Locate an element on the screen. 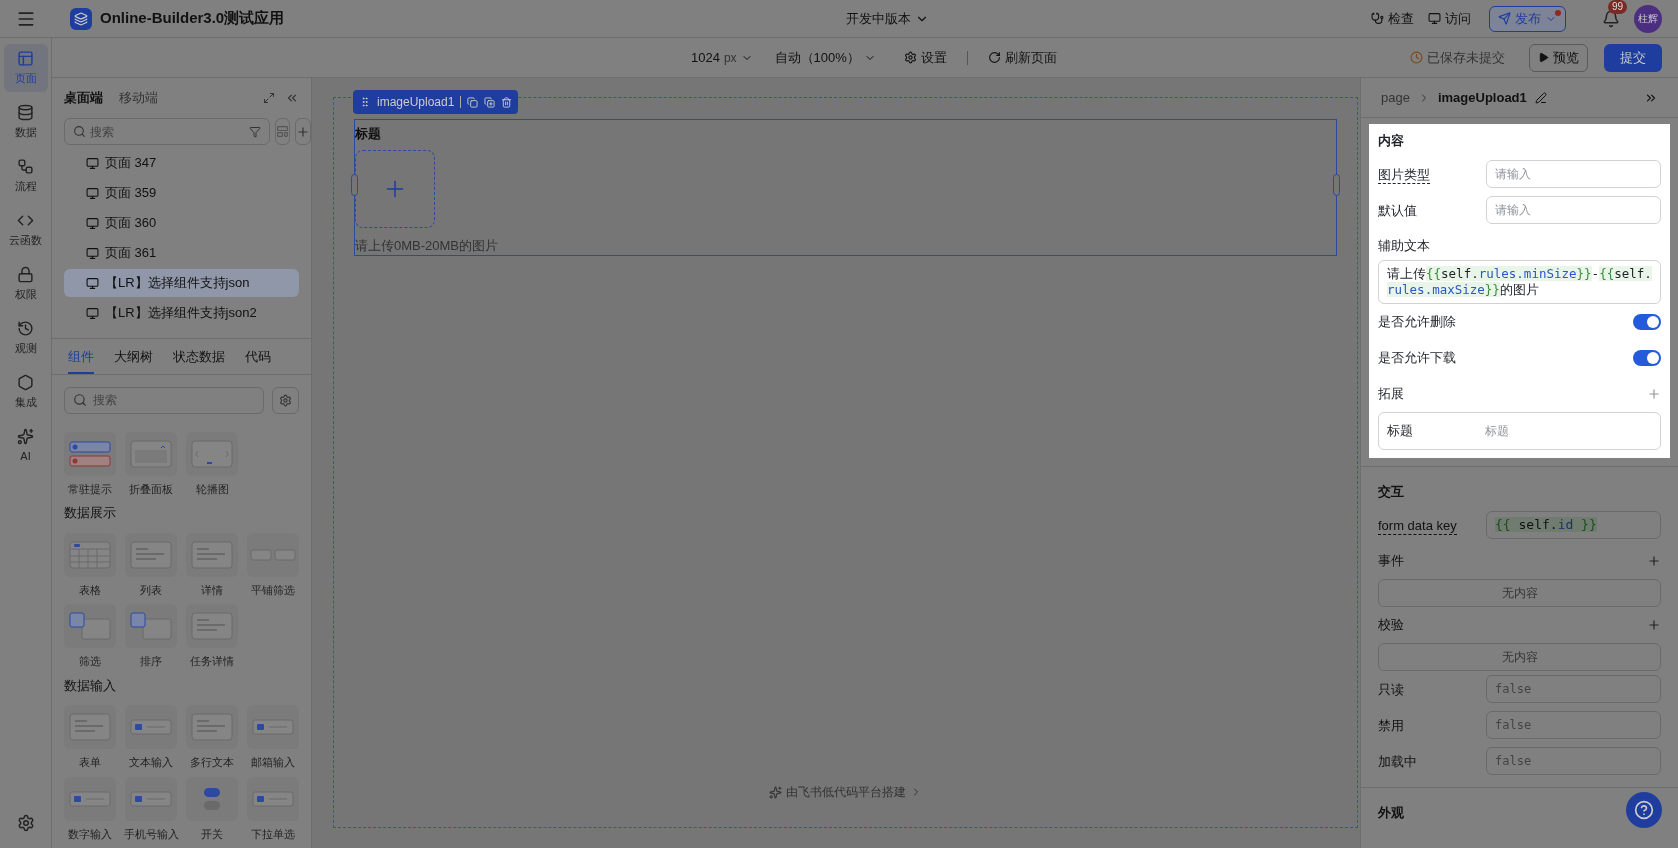  property-label: 拓展 is located at coordinates (1391, 394).